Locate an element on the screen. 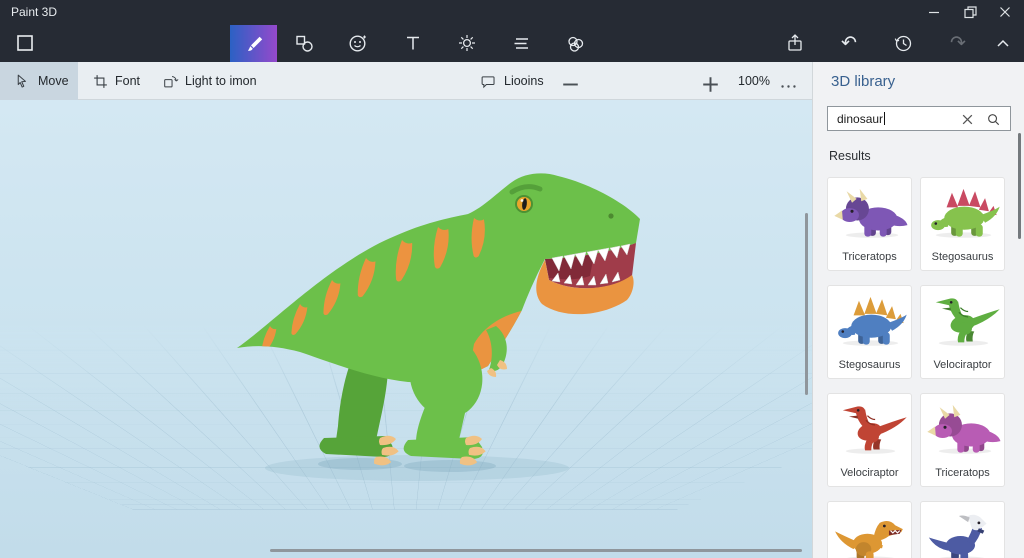 The width and height of the screenshot is (1024, 558). stickers-icon is located at coordinates (357, 43).